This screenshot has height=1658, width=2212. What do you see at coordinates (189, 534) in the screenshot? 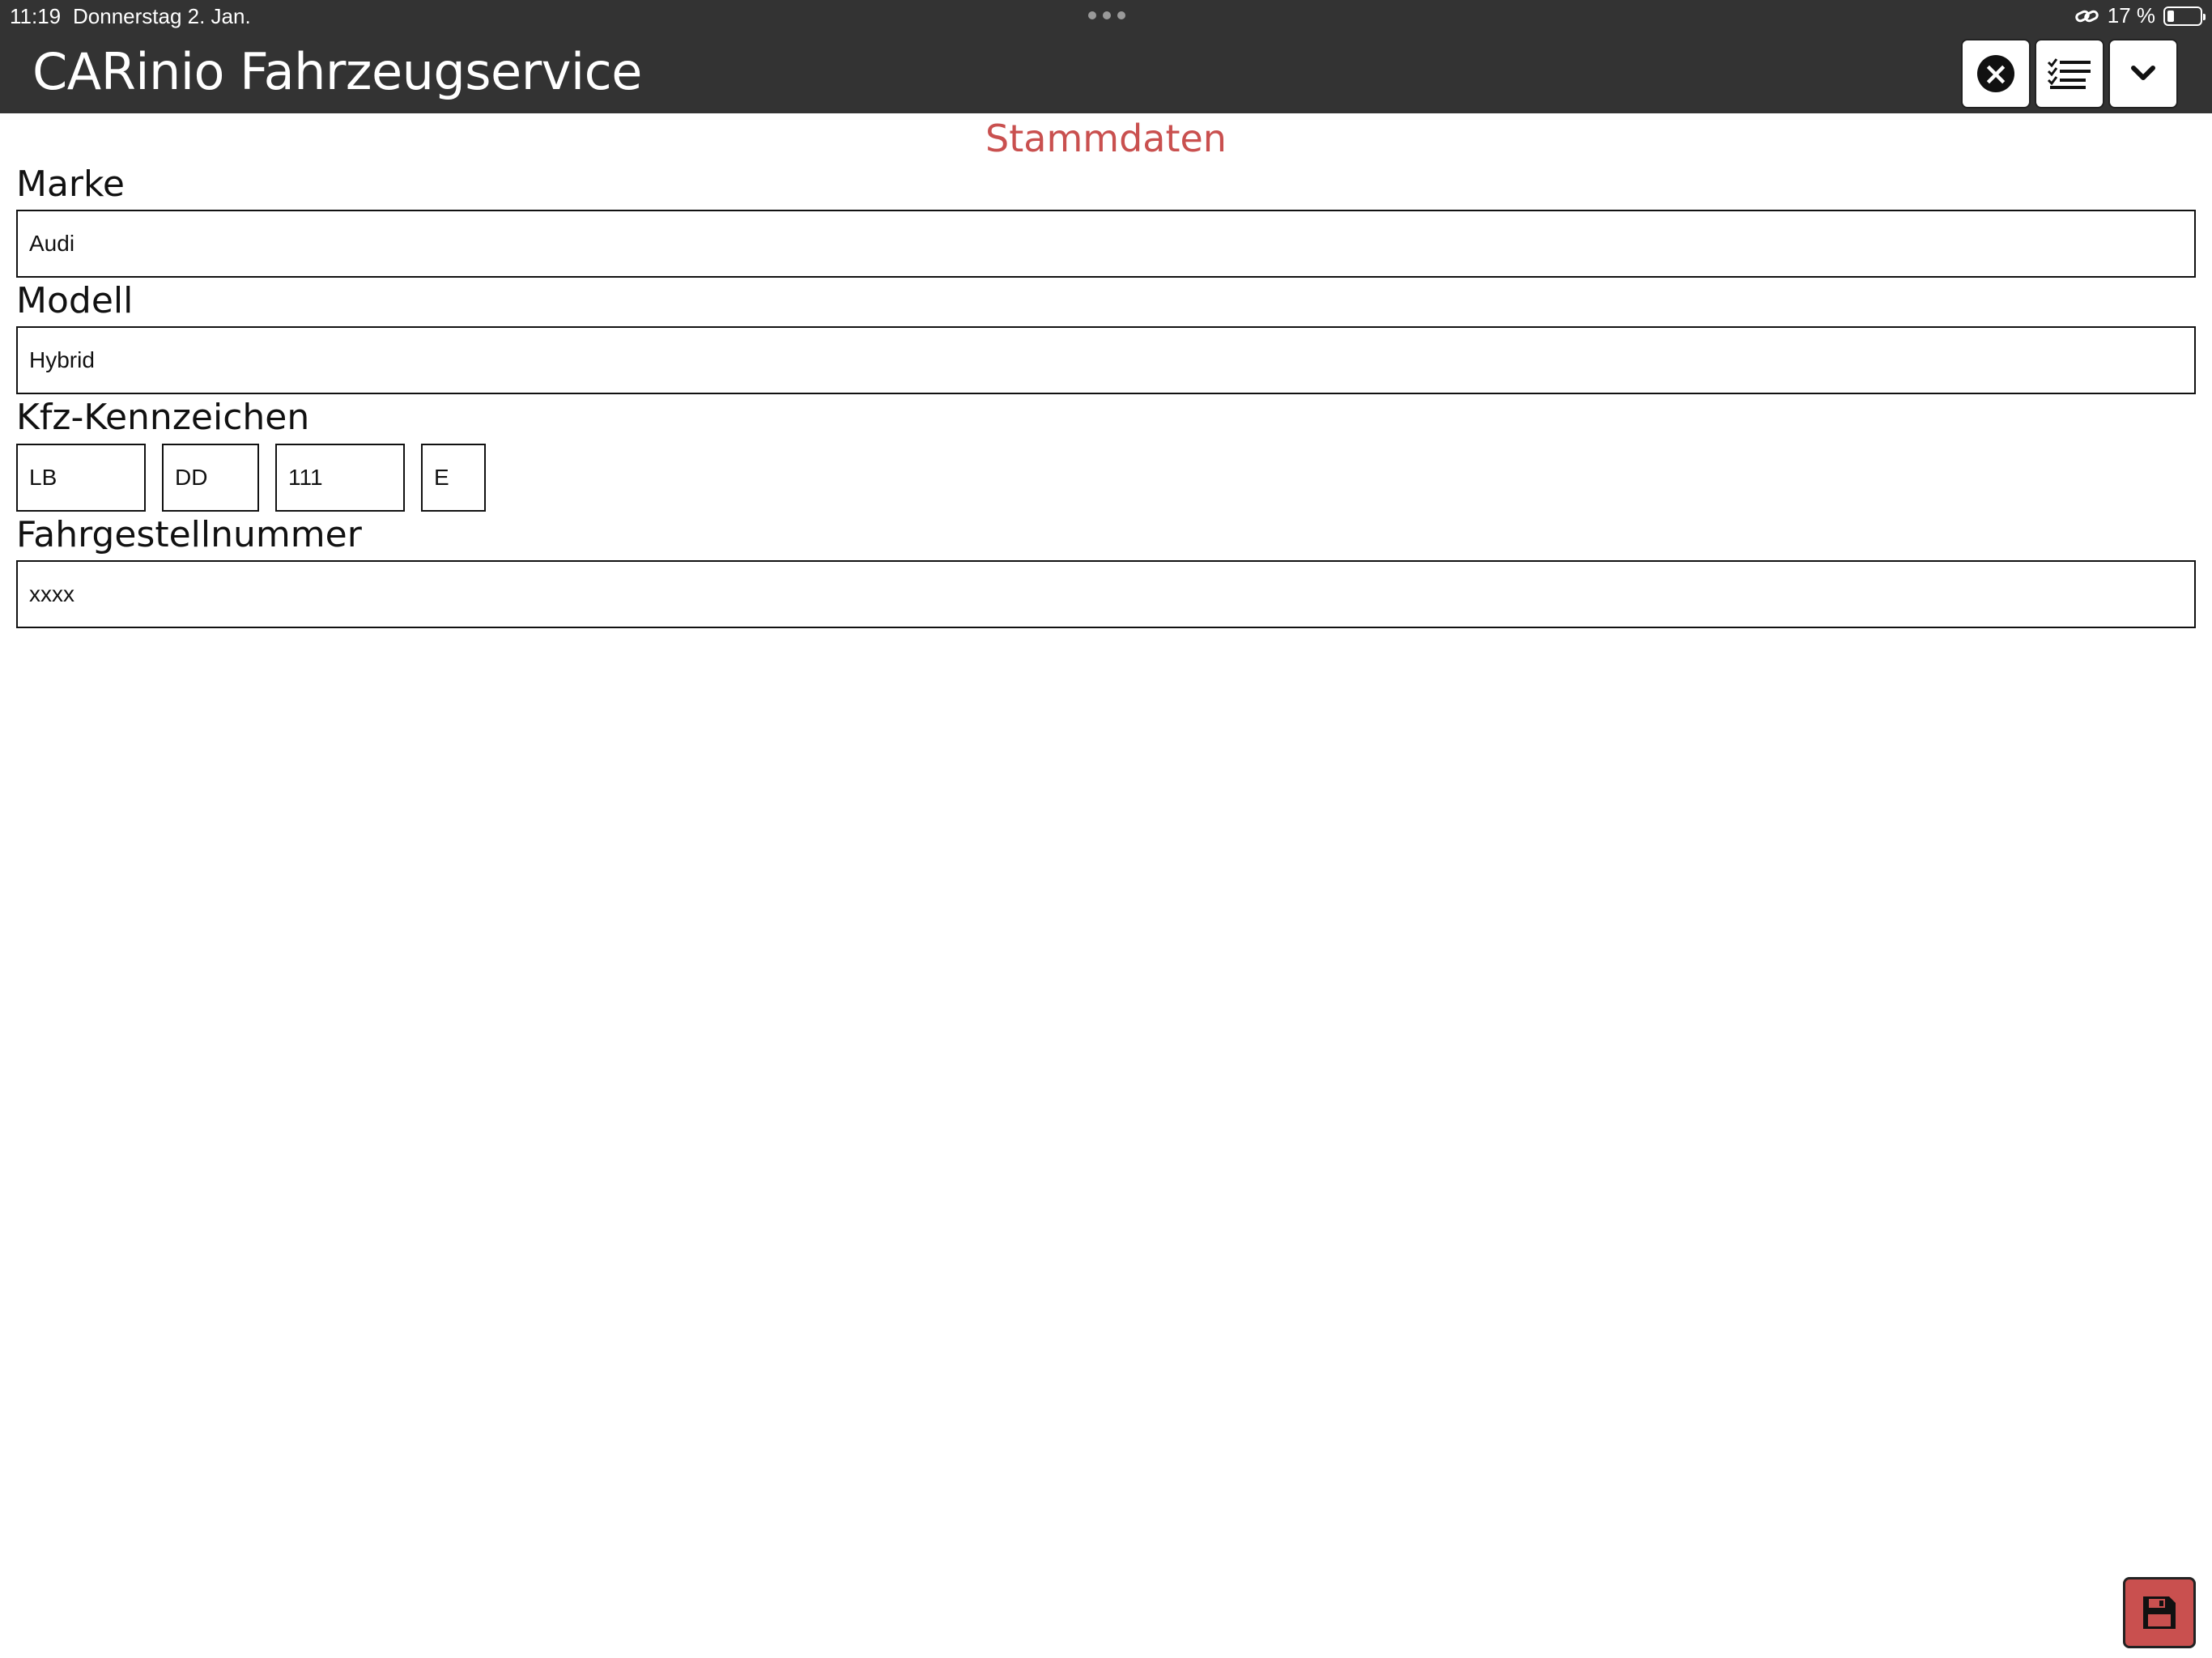
I see `vin-label: Fahrgestellnummer` at bounding box center [189, 534].